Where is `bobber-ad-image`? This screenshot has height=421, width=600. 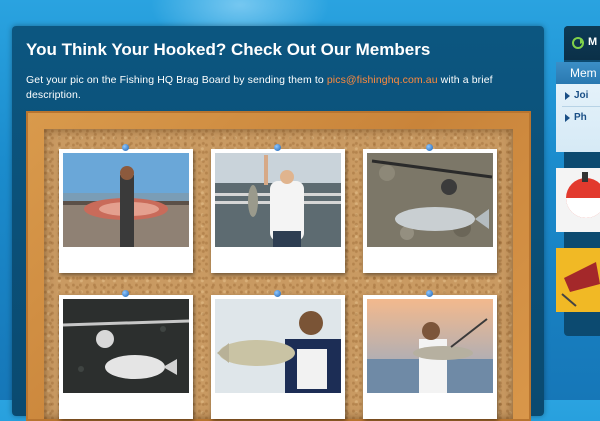
bobber-ad-image is located at coordinates (578, 200).